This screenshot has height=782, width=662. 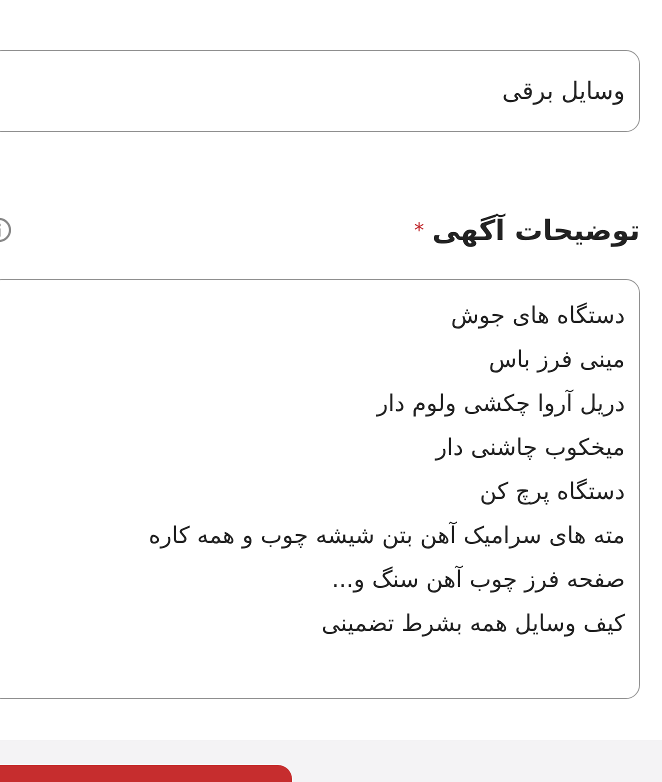 What do you see at coordinates (537, 316) in the screenshot?
I see `description-line: دستگاه های جوش` at bounding box center [537, 316].